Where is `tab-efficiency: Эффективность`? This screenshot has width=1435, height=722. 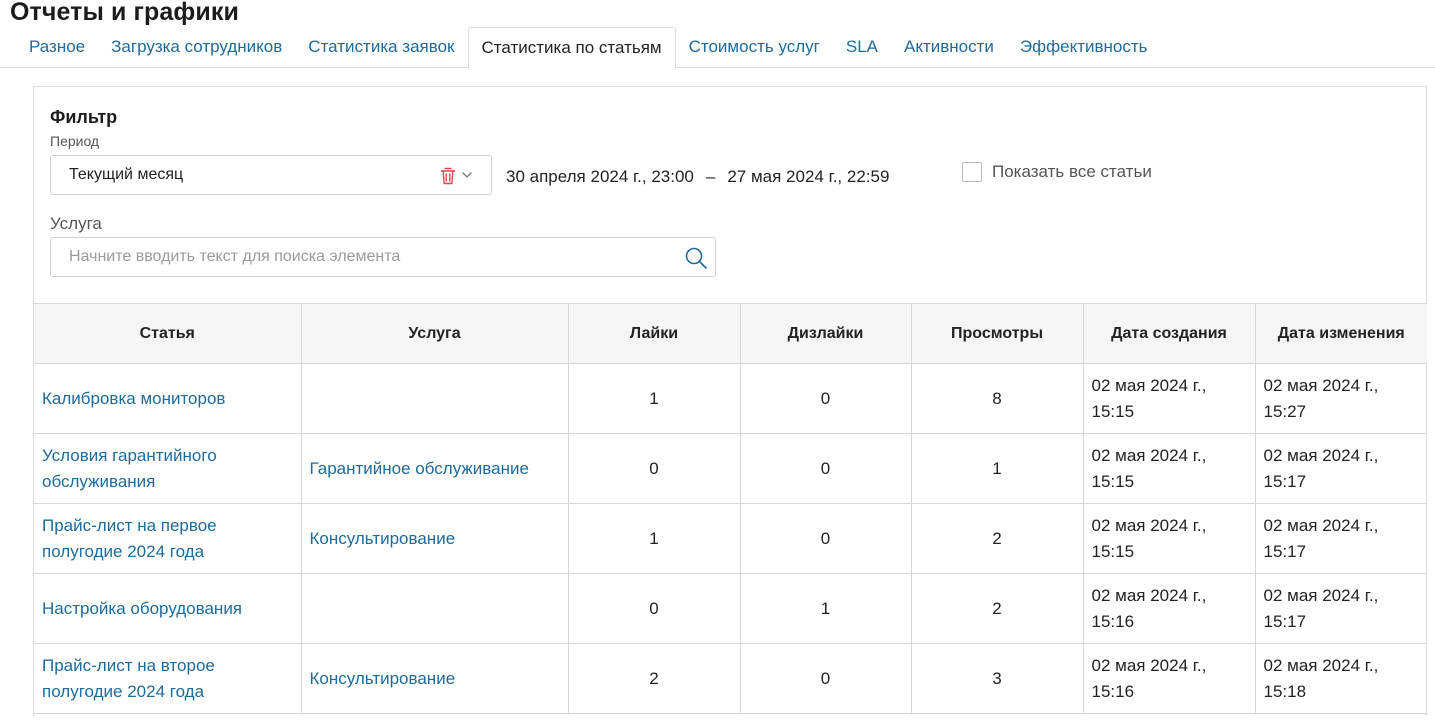
tab-efficiency: Эффективность is located at coordinates (1084, 47).